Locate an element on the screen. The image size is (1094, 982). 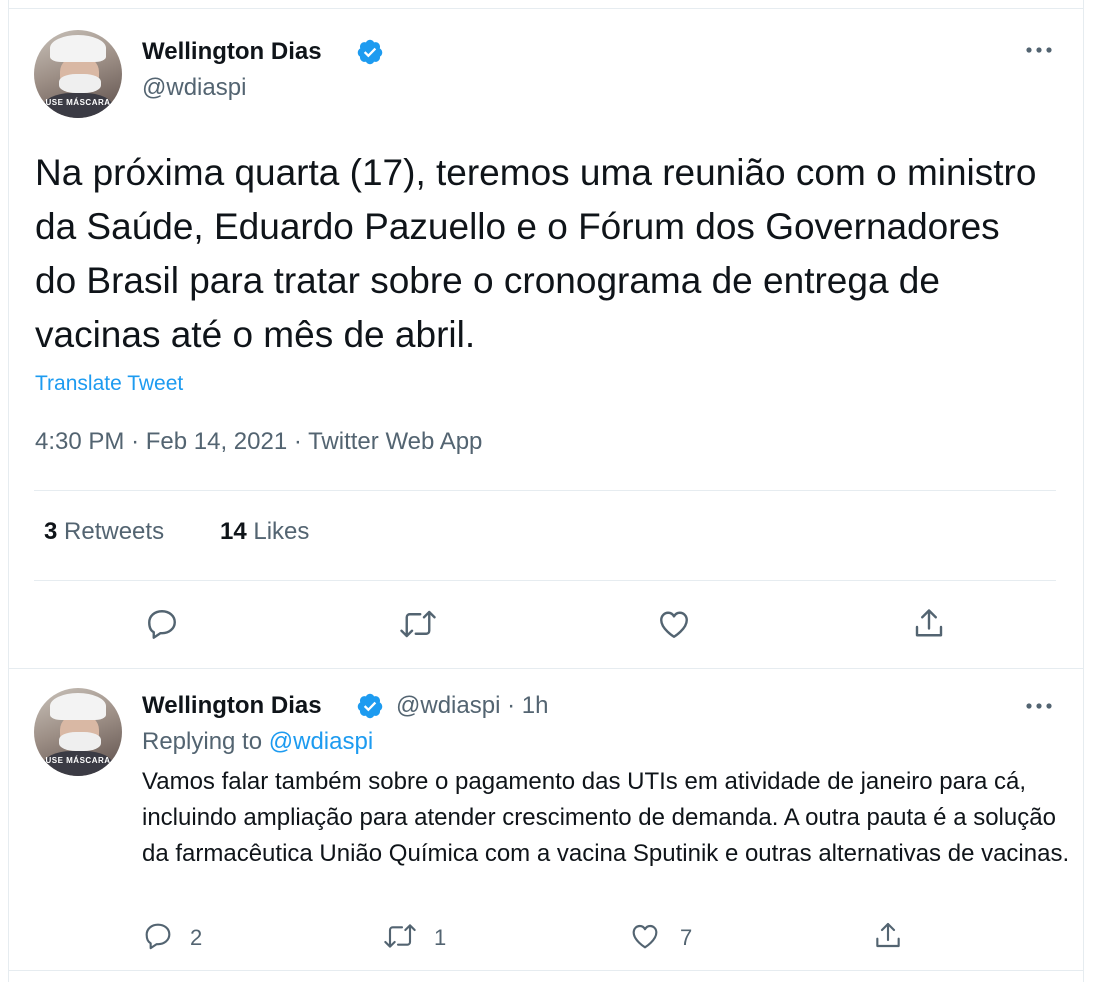
likes-count: 14 is located at coordinates (233, 531).